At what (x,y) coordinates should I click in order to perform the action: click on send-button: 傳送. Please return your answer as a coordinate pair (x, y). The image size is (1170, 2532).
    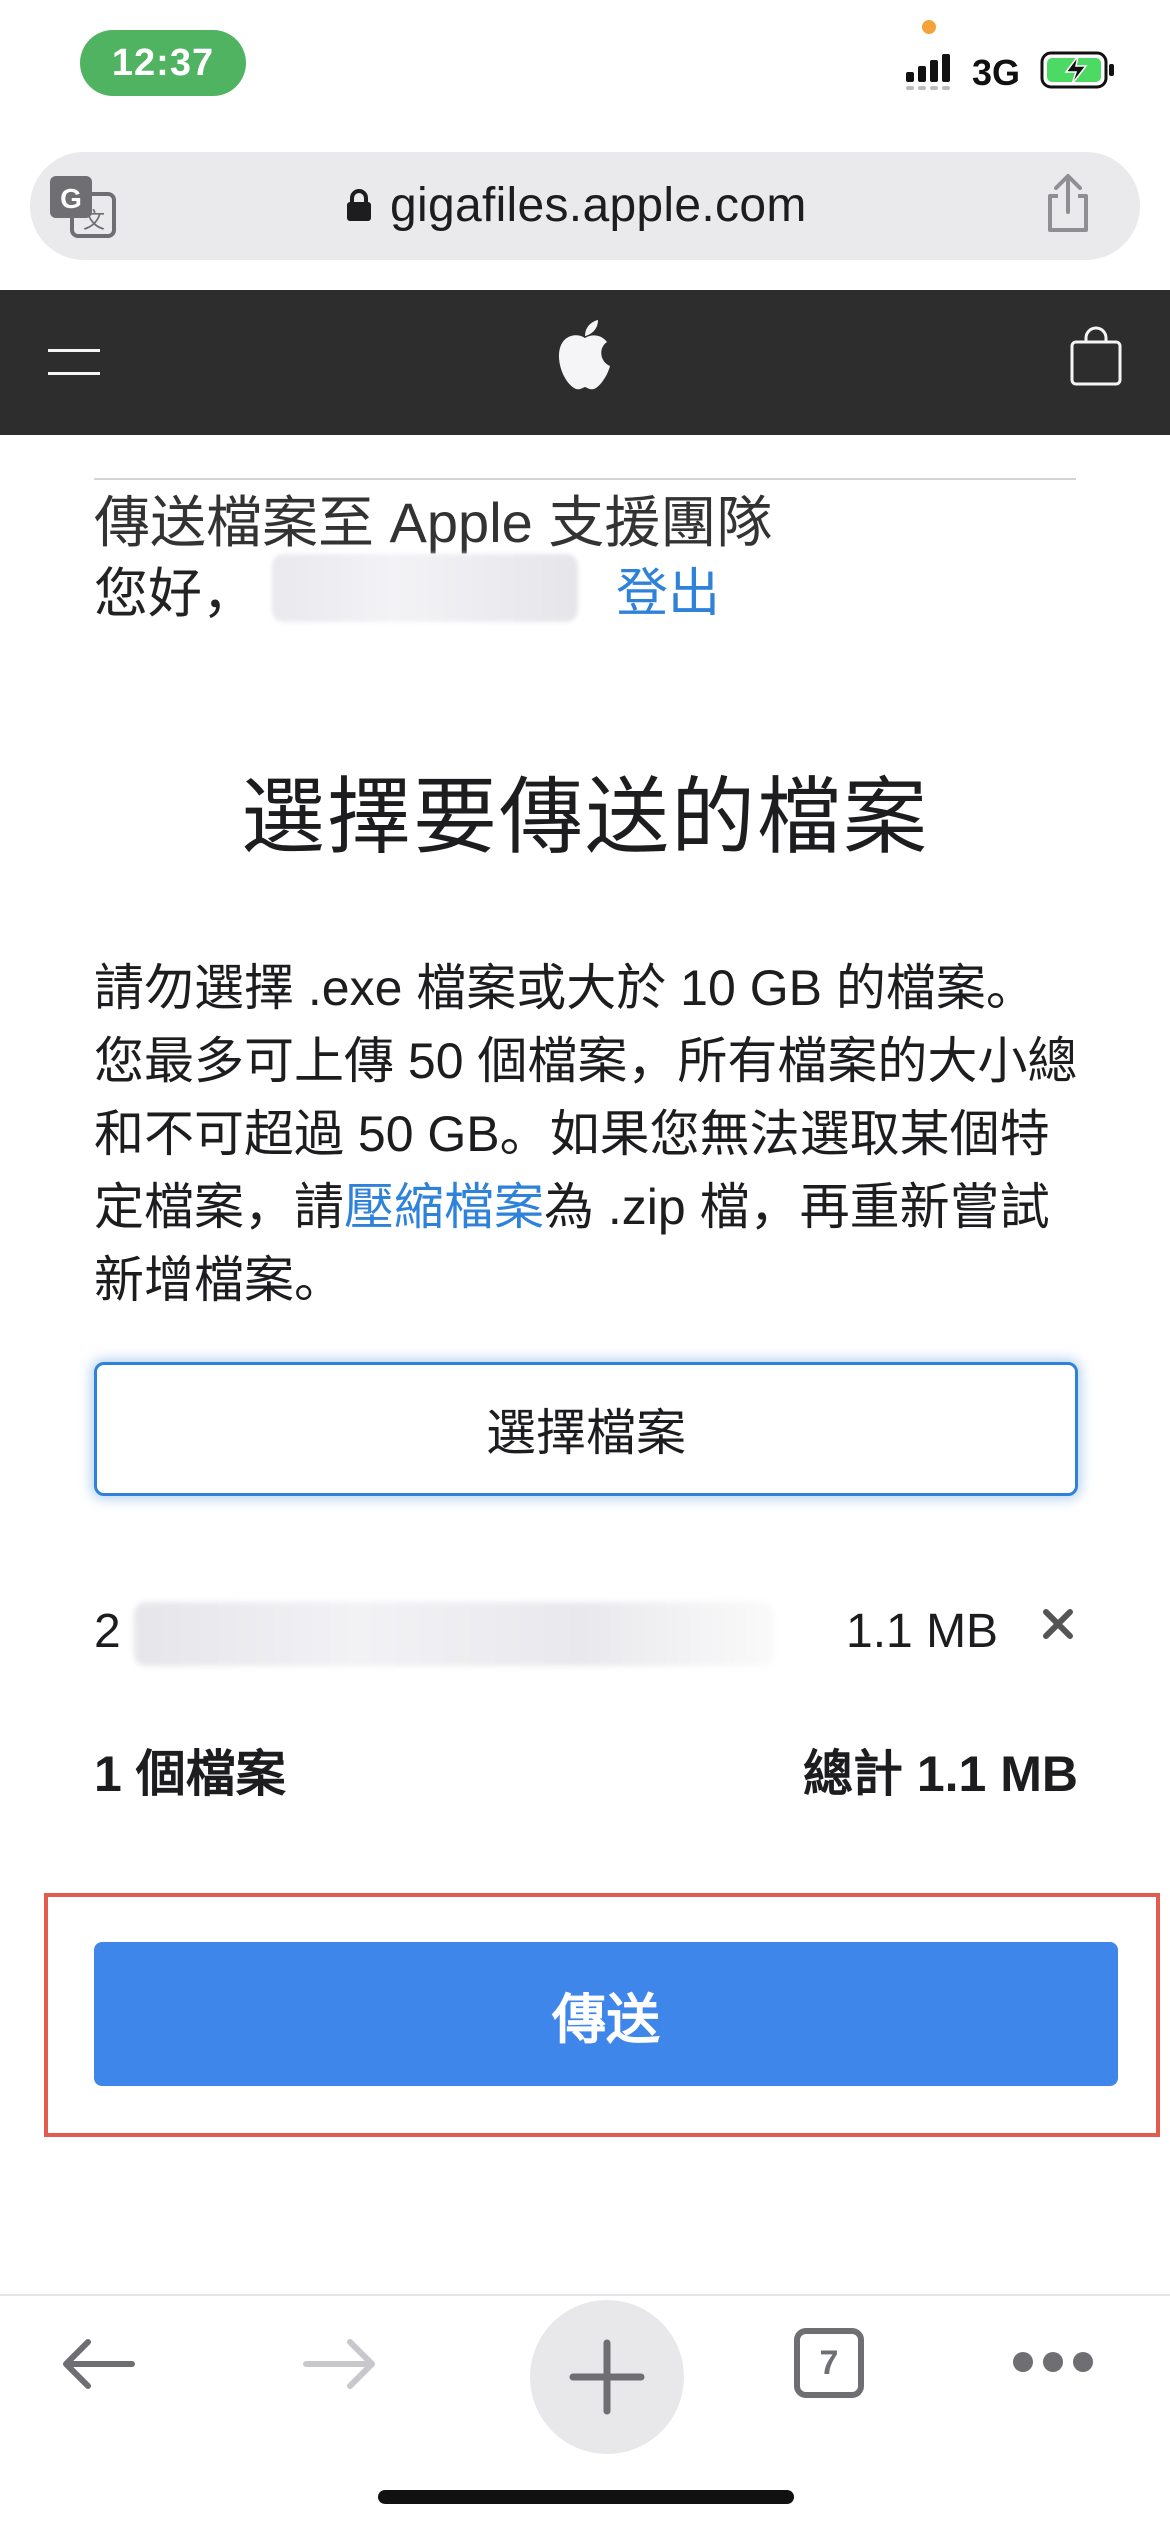
    Looking at the image, I should click on (606, 2014).